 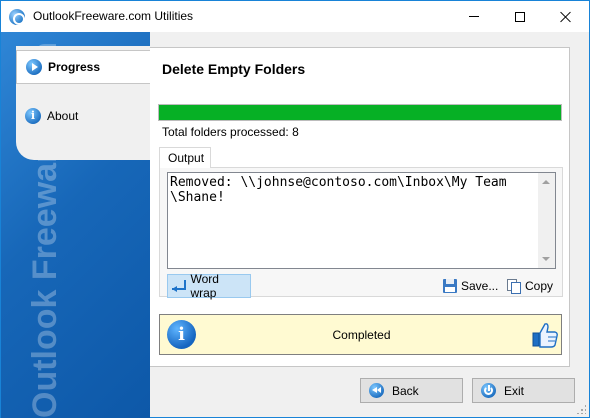 What do you see at coordinates (63, 116) in the screenshot?
I see `sidebar-item-label: About` at bounding box center [63, 116].